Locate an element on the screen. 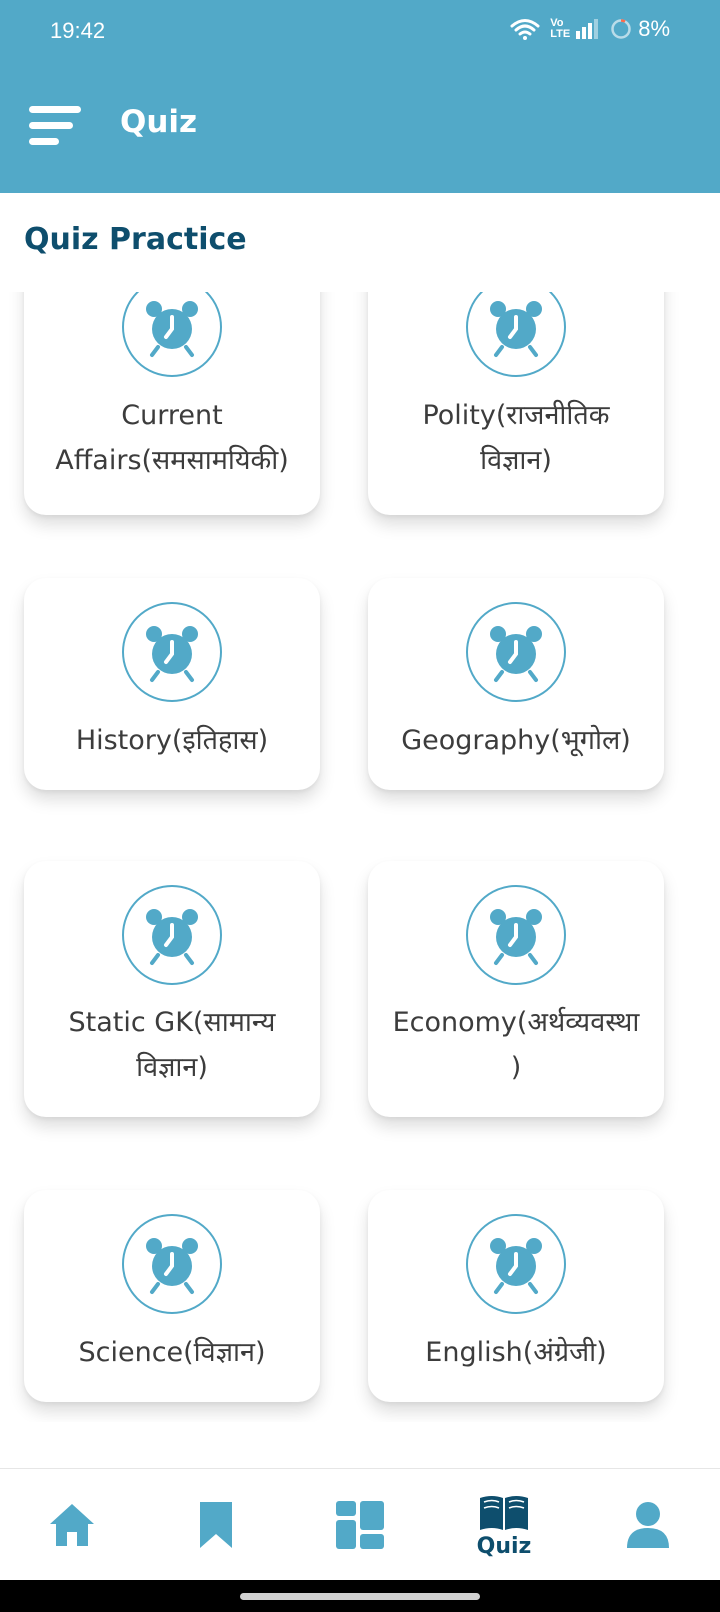  system-nav-bar is located at coordinates (360, 1596).